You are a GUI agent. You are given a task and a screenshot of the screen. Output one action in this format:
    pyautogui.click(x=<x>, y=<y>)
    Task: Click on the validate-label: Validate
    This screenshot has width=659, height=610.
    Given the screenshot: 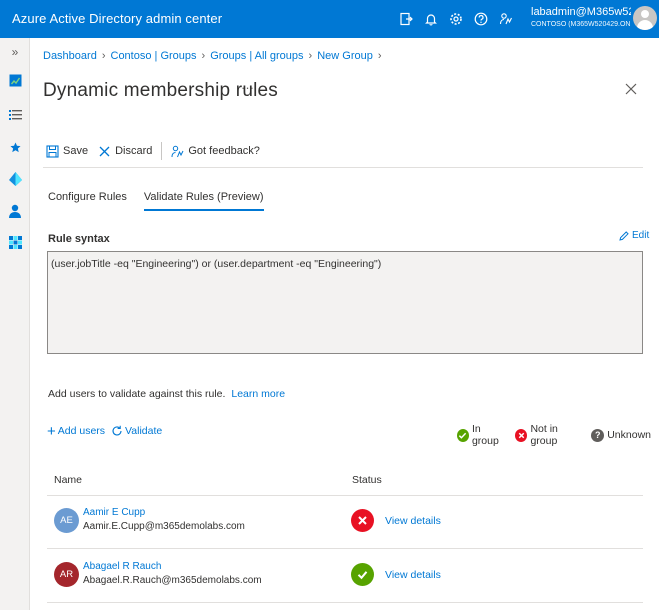 What is the action you would take?
    pyautogui.click(x=144, y=431)
    